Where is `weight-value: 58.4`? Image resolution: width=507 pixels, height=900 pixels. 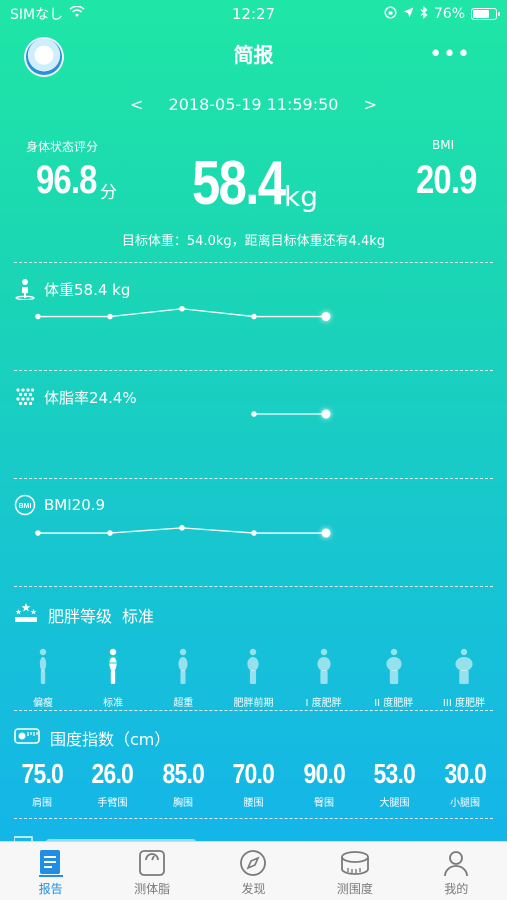 weight-value: 58.4 is located at coordinates (239, 183).